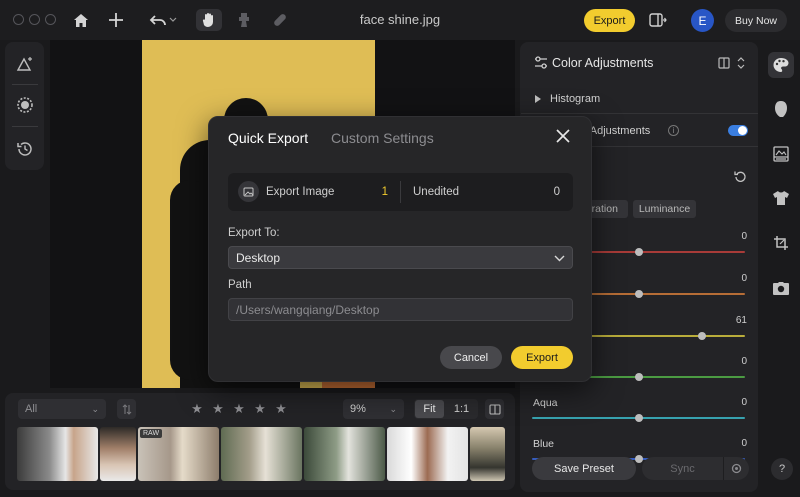 Image resolution: width=800 pixels, height=497 pixels. What do you see at coordinates (209, 20) in the screenshot?
I see `hand-tool-icon` at bounding box center [209, 20].